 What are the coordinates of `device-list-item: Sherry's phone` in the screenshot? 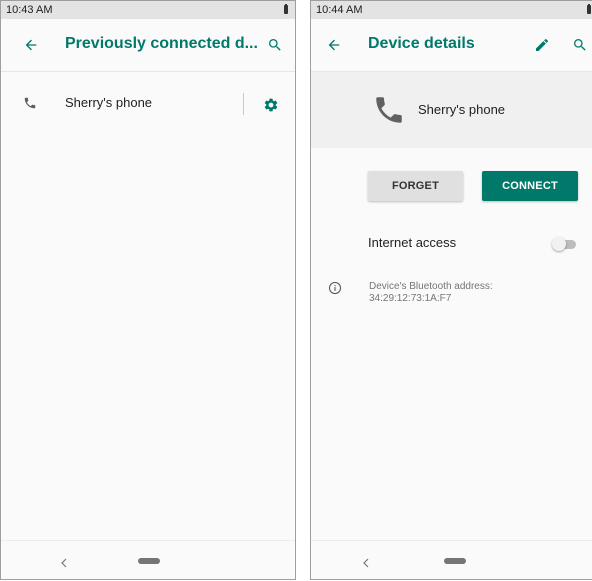 It's located at (148, 104).